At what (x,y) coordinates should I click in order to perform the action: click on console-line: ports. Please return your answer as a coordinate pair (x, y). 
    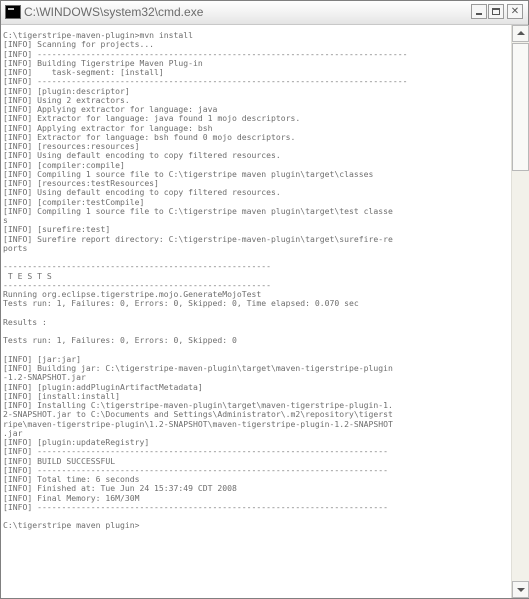
    Looking at the image, I should click on (15, 248).